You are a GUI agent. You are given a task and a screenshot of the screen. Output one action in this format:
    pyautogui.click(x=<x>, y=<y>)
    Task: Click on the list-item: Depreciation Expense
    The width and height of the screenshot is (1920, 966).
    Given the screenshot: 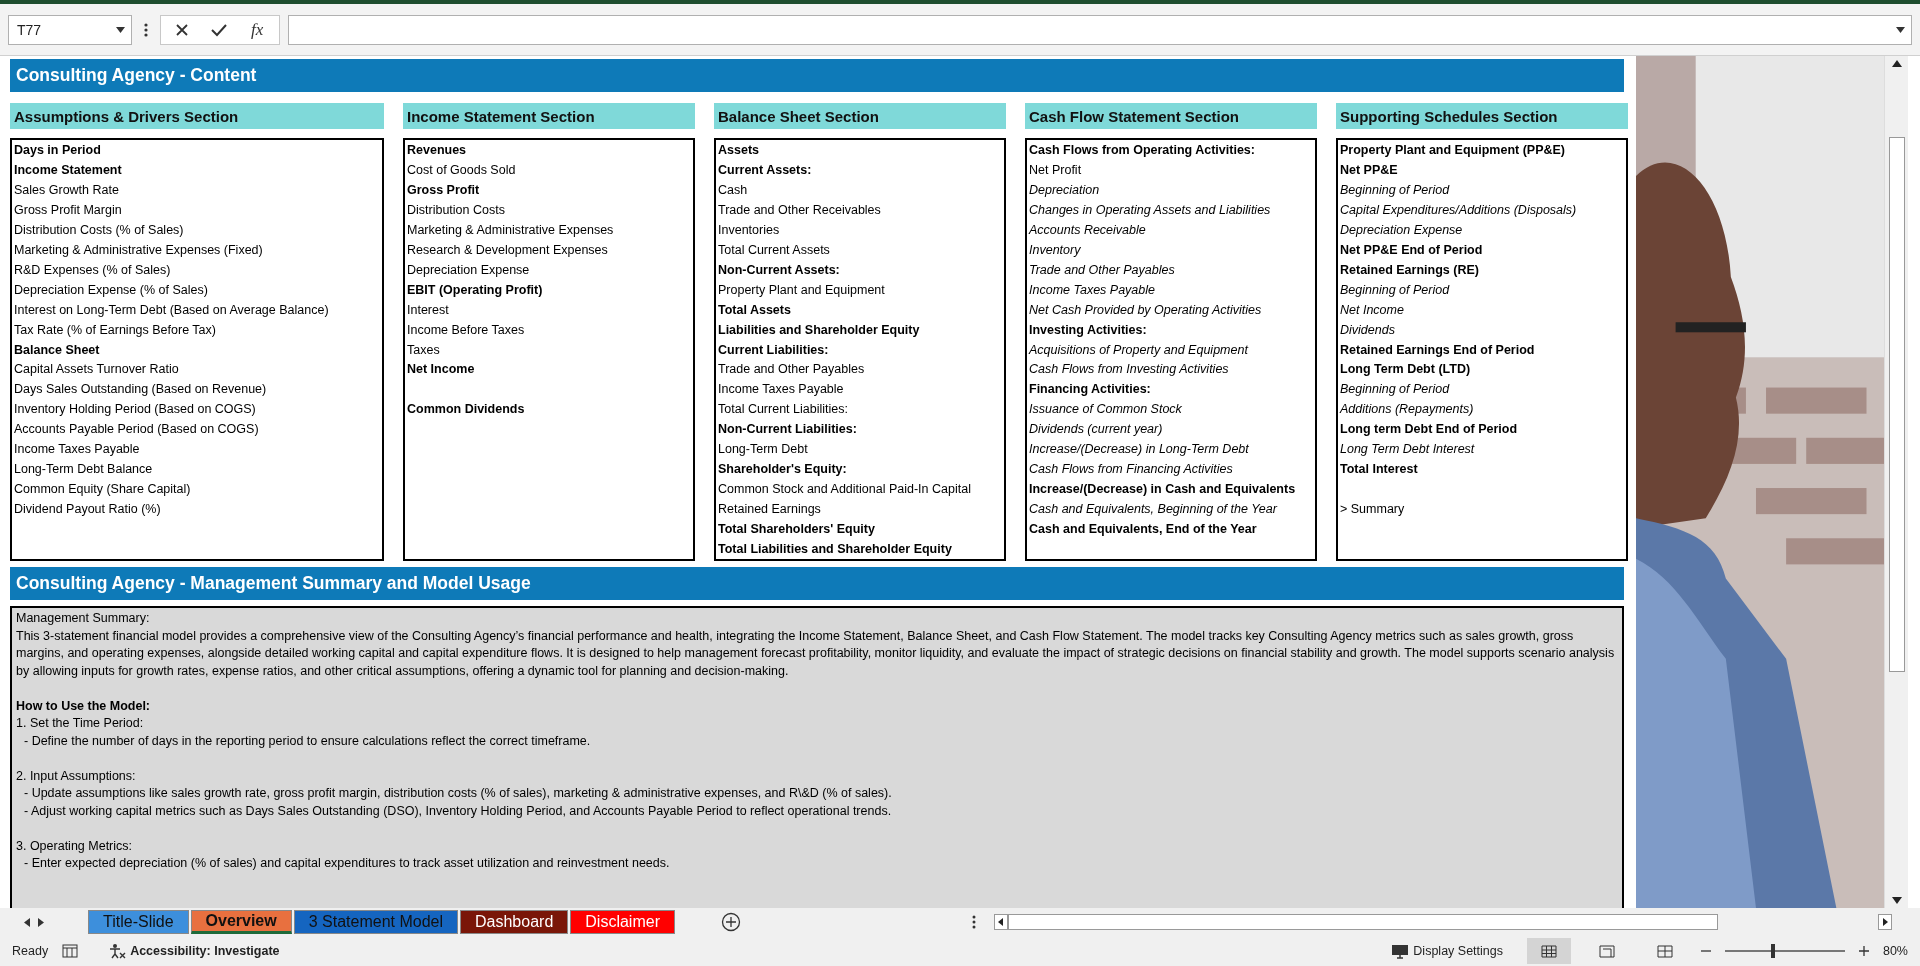 What is the action you would take?
    pyautogui.click(x=1402, y=230)
    